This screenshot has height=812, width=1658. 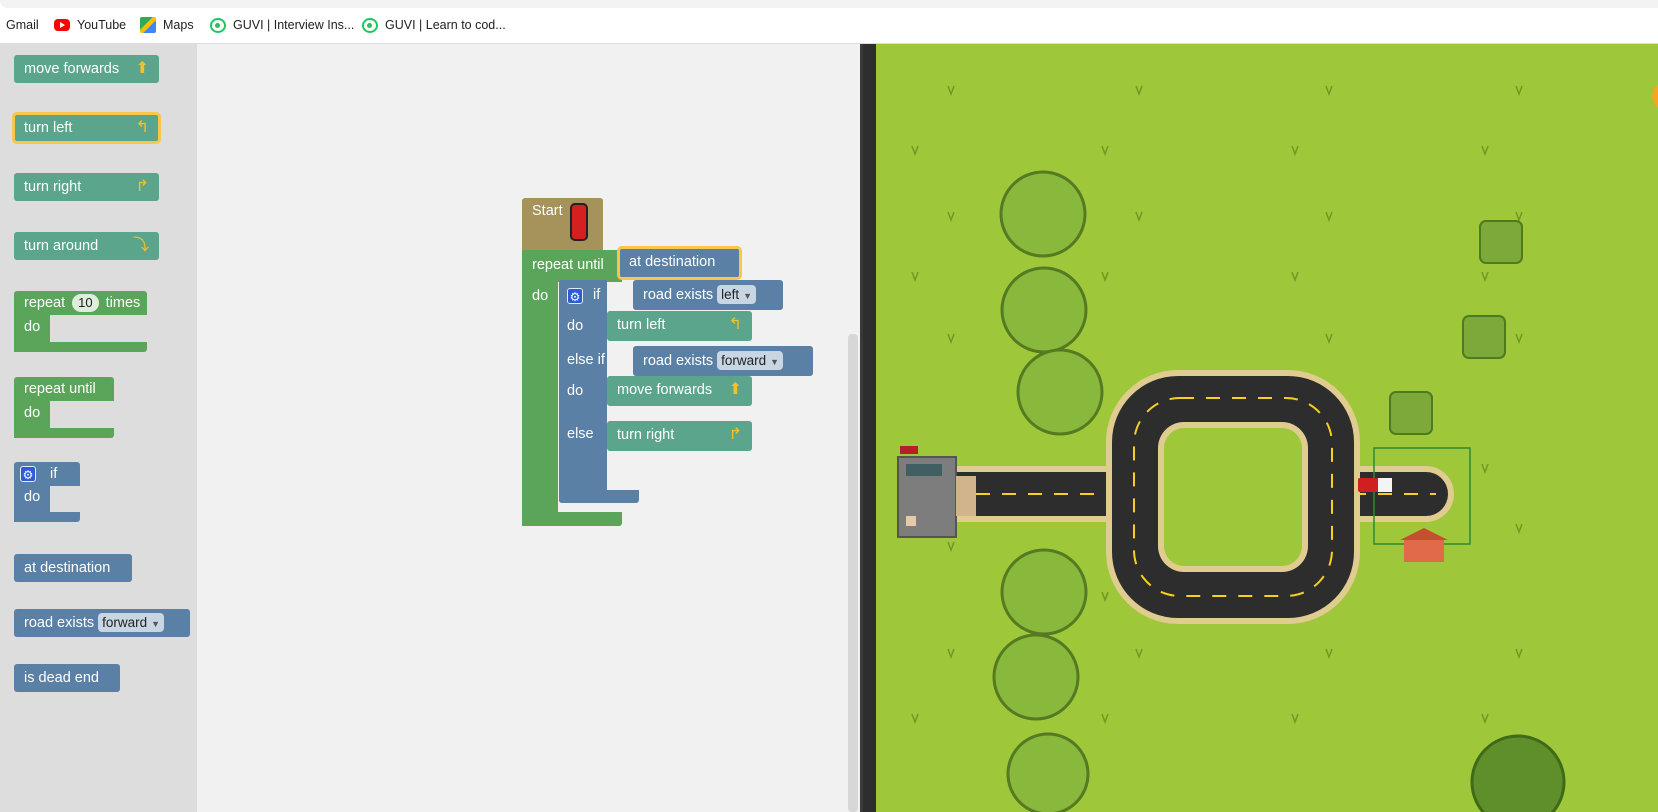 I want to click on toolbox-turn-around-block: turn around ⤵, so click(x=86, y=246).